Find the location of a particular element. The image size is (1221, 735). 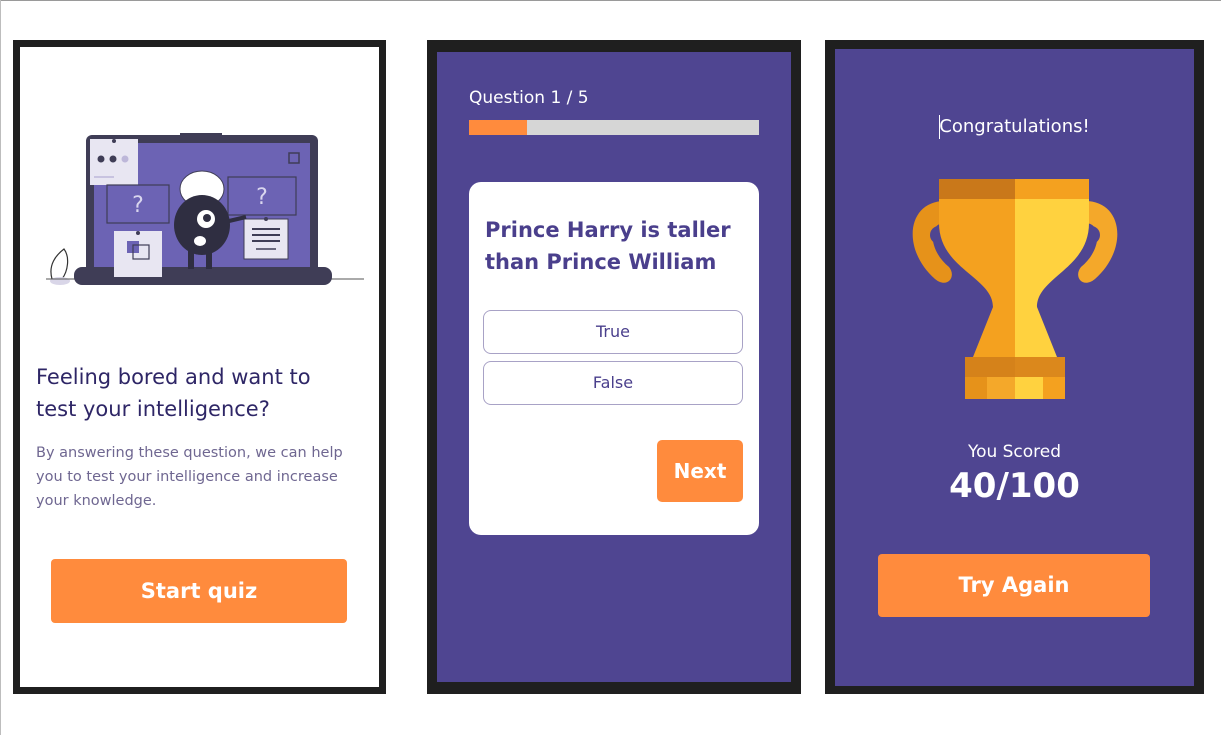

progress-bar-fill is located at coordinates (498, 127).